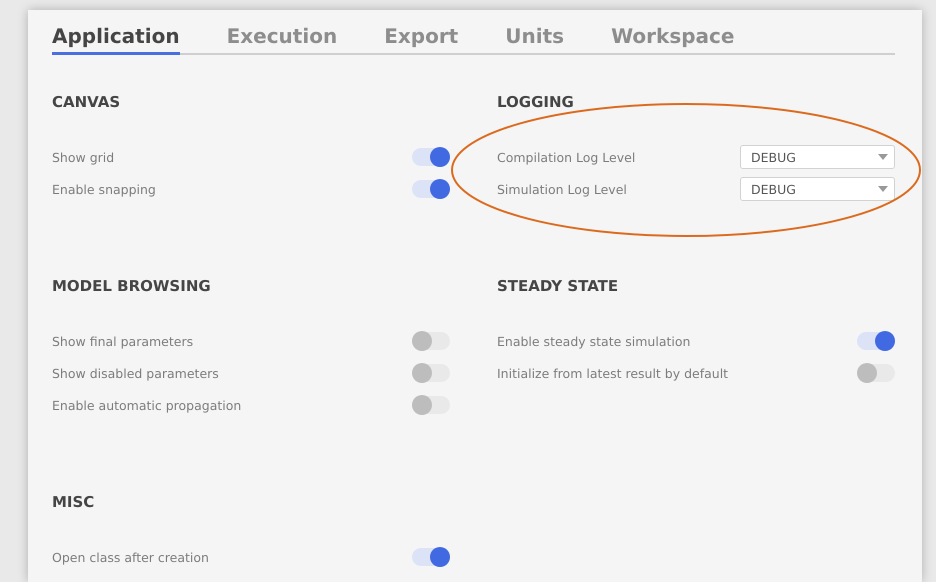 The height and width of the screenshot is (582, 936). I want to click on setting-label: Enable snapping, so click(104, 189).